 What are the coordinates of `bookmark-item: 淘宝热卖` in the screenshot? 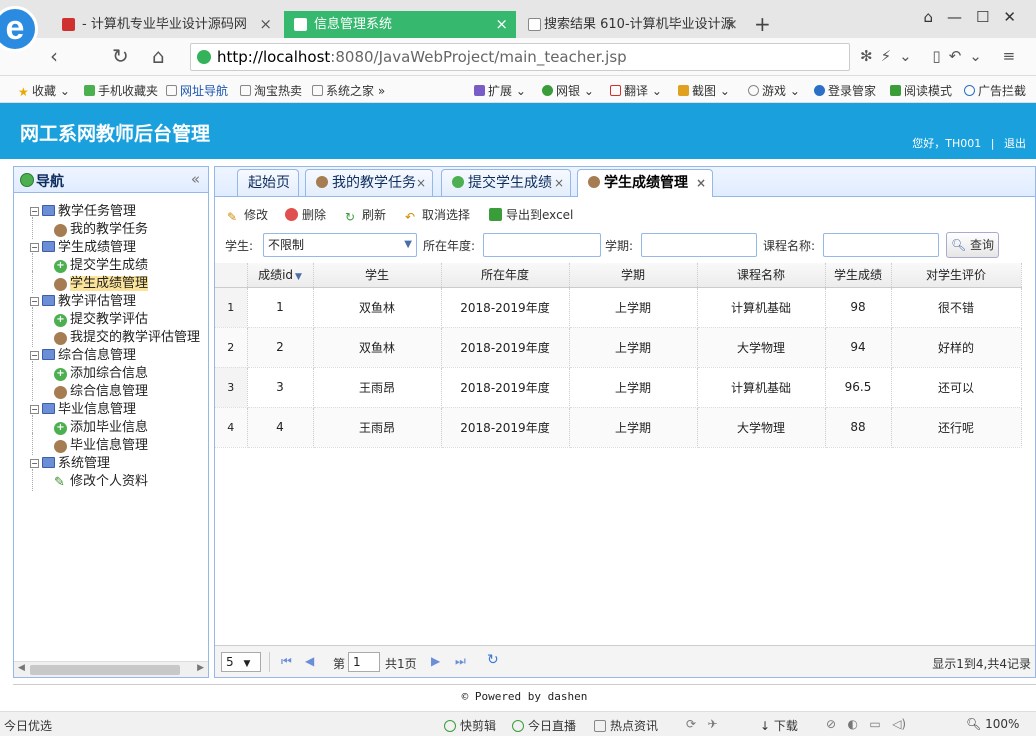 It's located at (271, 90).